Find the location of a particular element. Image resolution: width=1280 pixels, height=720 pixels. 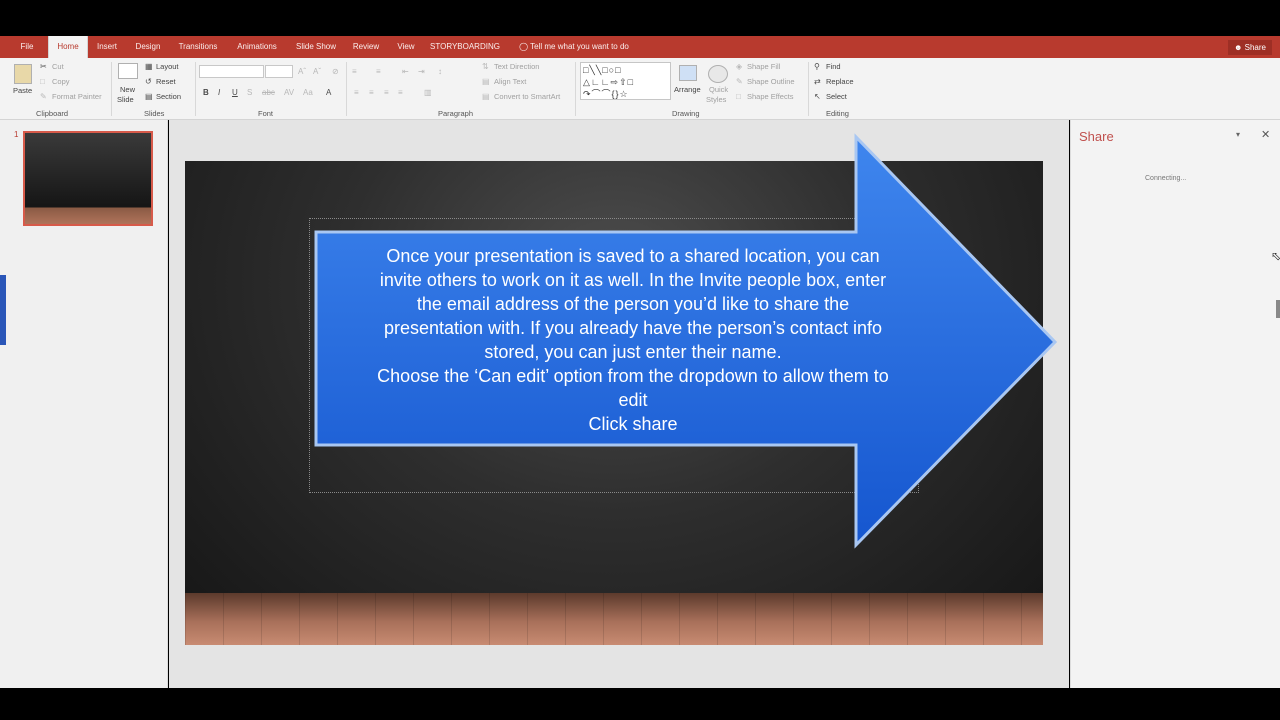

paste-label: Paste is located at coordinates (22, 91).